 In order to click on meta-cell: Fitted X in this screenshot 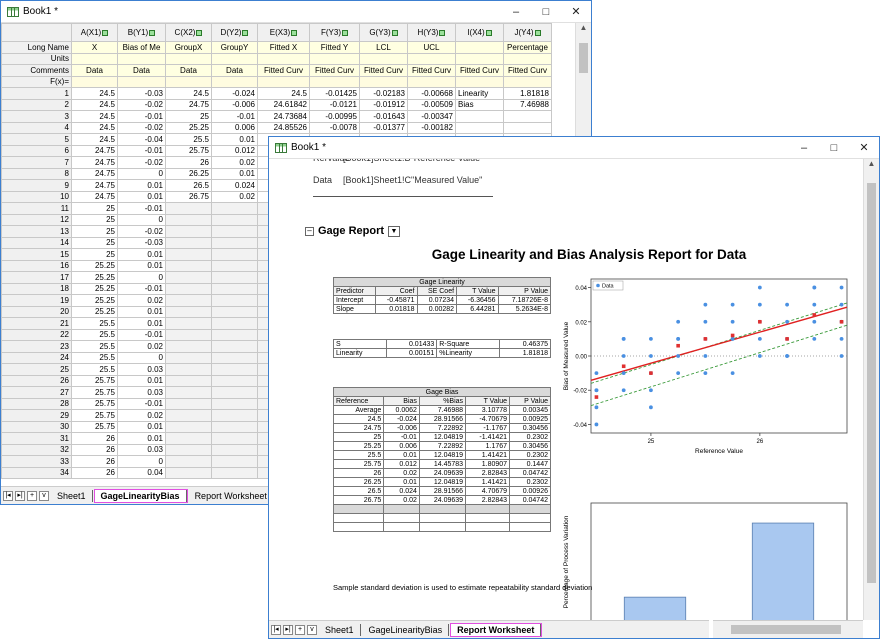, I will do `click(283, 47)`.